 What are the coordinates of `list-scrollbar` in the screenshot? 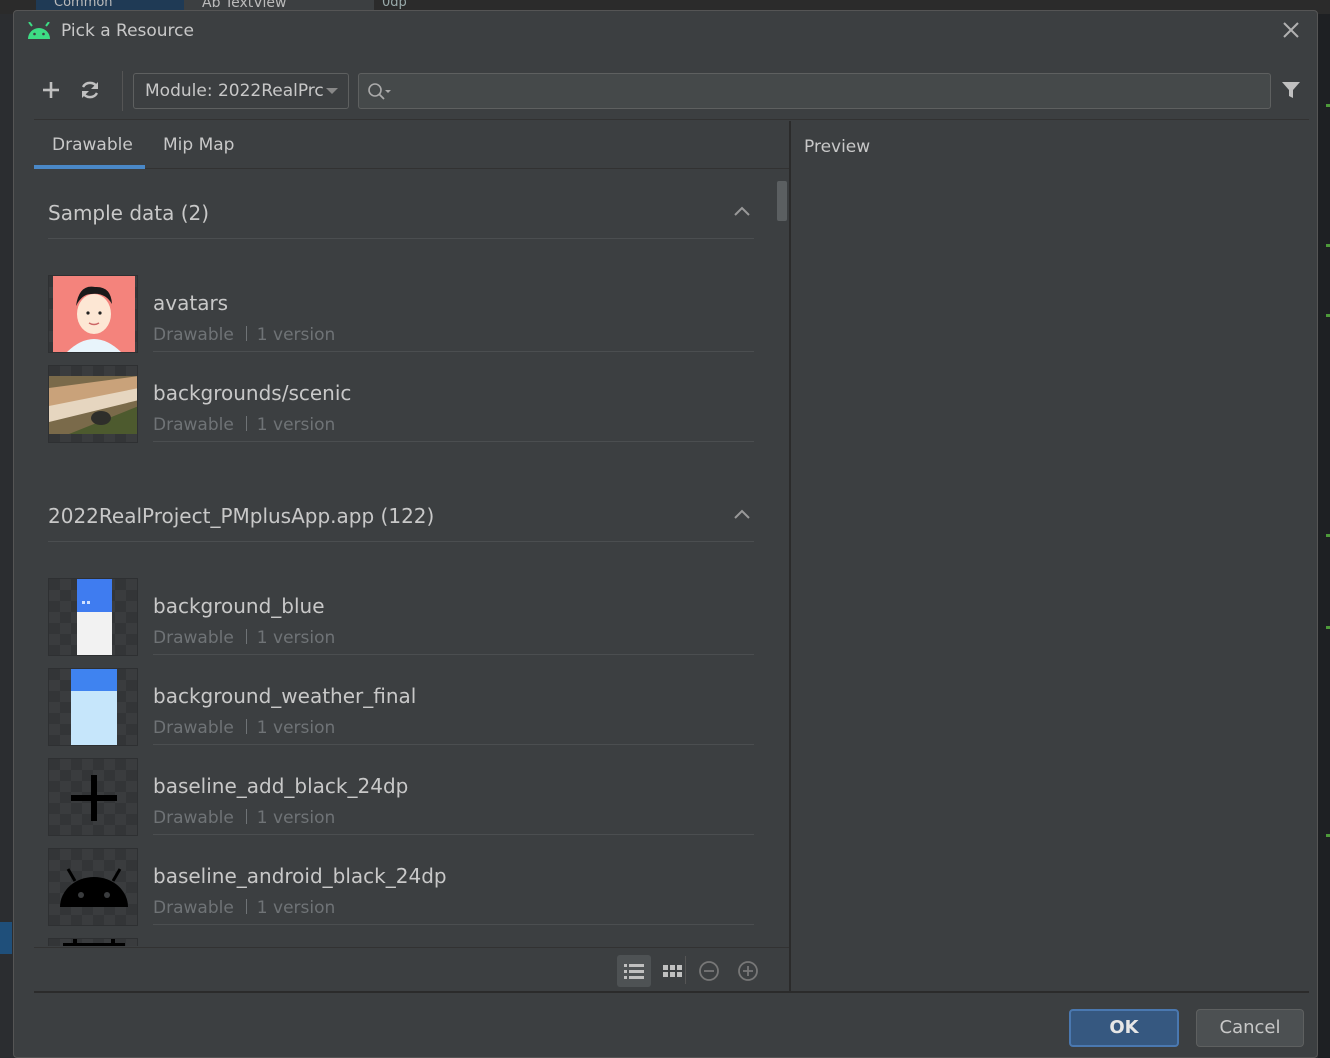 It's located at (782, 201).